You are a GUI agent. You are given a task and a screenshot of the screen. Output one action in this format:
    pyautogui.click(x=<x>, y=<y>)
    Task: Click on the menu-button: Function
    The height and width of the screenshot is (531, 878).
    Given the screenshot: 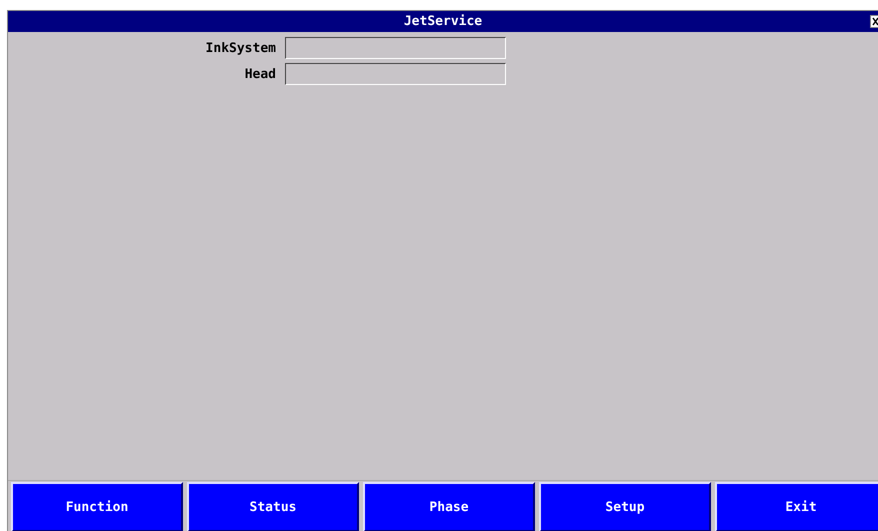 What is the action you would take?
    pyautogui.click(x=97, y=506)
    